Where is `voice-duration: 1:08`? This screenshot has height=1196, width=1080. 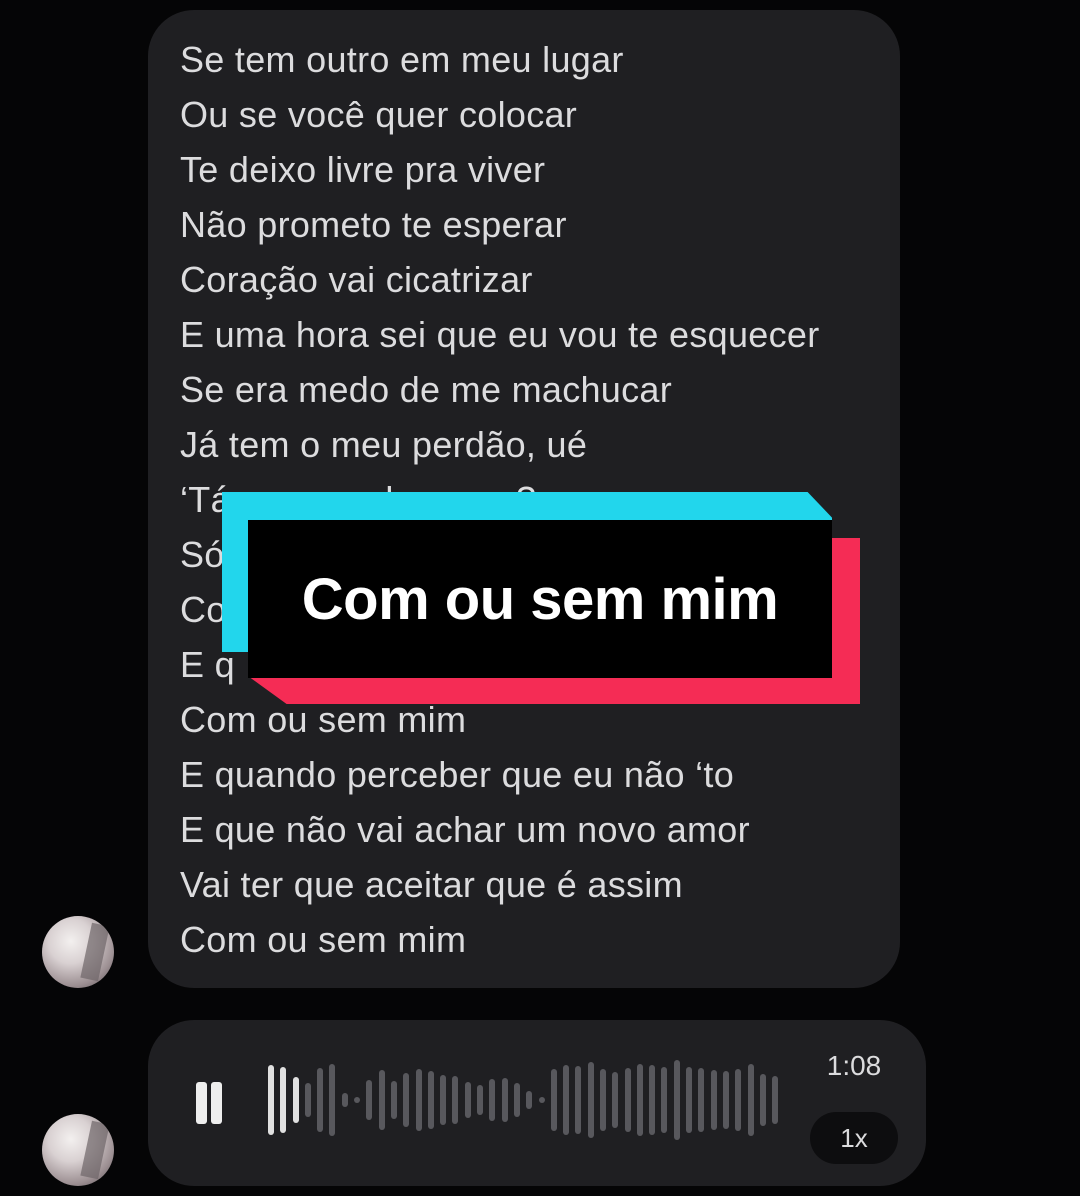
voice-duration: 1:08 is located at coordinates (854, 1065).